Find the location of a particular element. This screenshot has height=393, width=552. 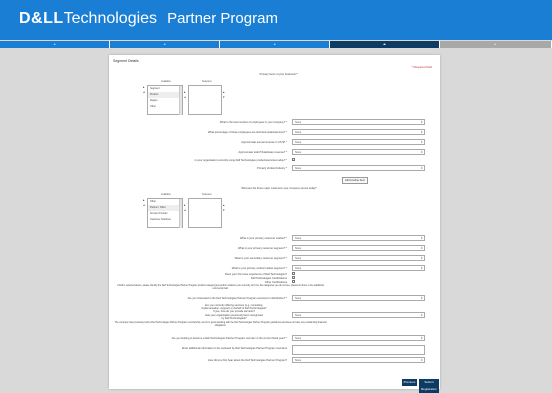

list-item: Customer Solutions is located at coordinates (165, 220).